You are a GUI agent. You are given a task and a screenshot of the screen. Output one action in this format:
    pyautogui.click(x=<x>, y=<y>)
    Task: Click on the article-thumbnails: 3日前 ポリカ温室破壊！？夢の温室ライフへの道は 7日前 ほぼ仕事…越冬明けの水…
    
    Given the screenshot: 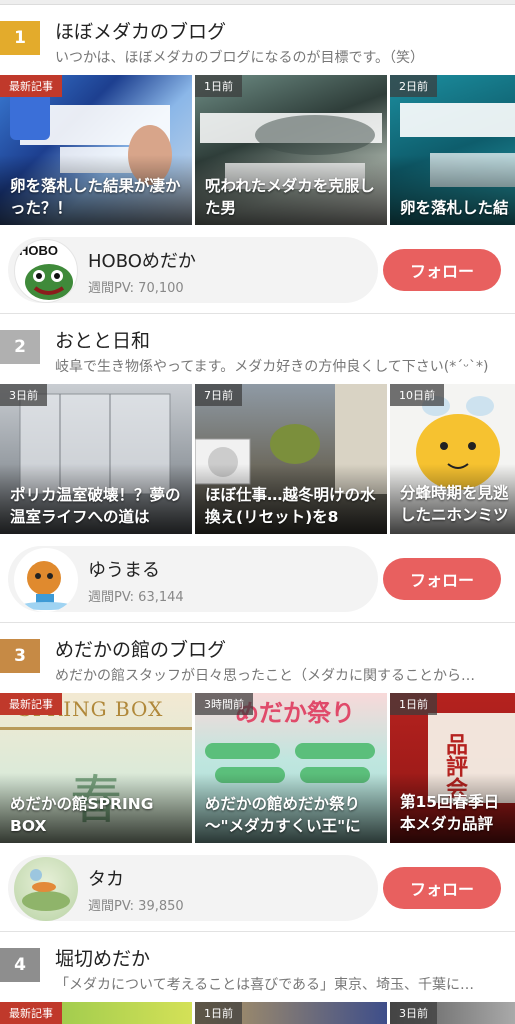 What is the action you would take?
    pyautogui.click(x=257, y=459)
    